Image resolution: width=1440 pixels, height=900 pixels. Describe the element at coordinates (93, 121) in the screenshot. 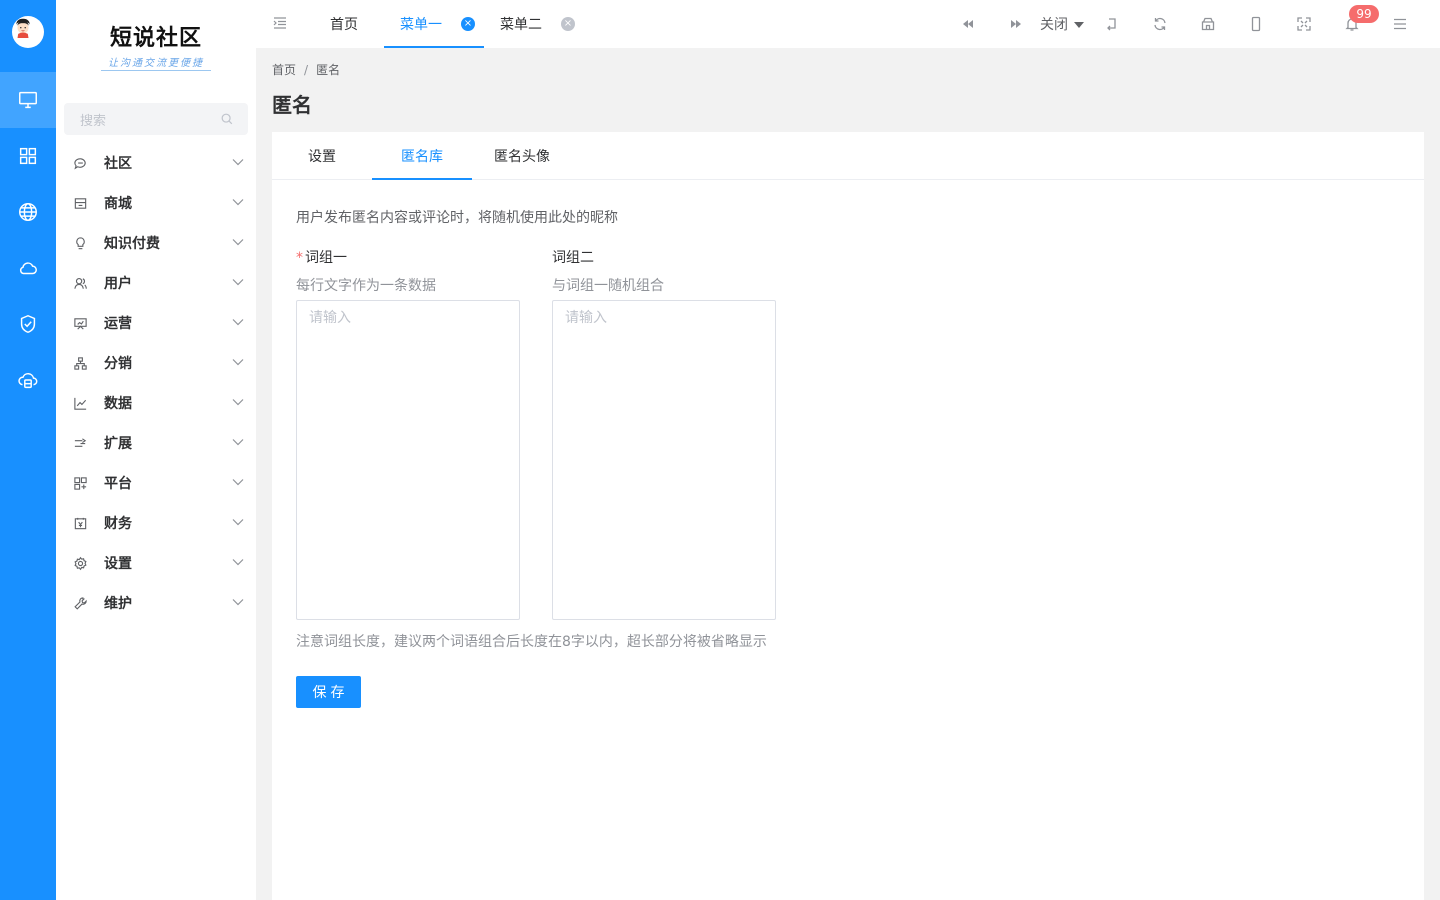

I see `sidebar-search-placeholder: 搜索` at that location.